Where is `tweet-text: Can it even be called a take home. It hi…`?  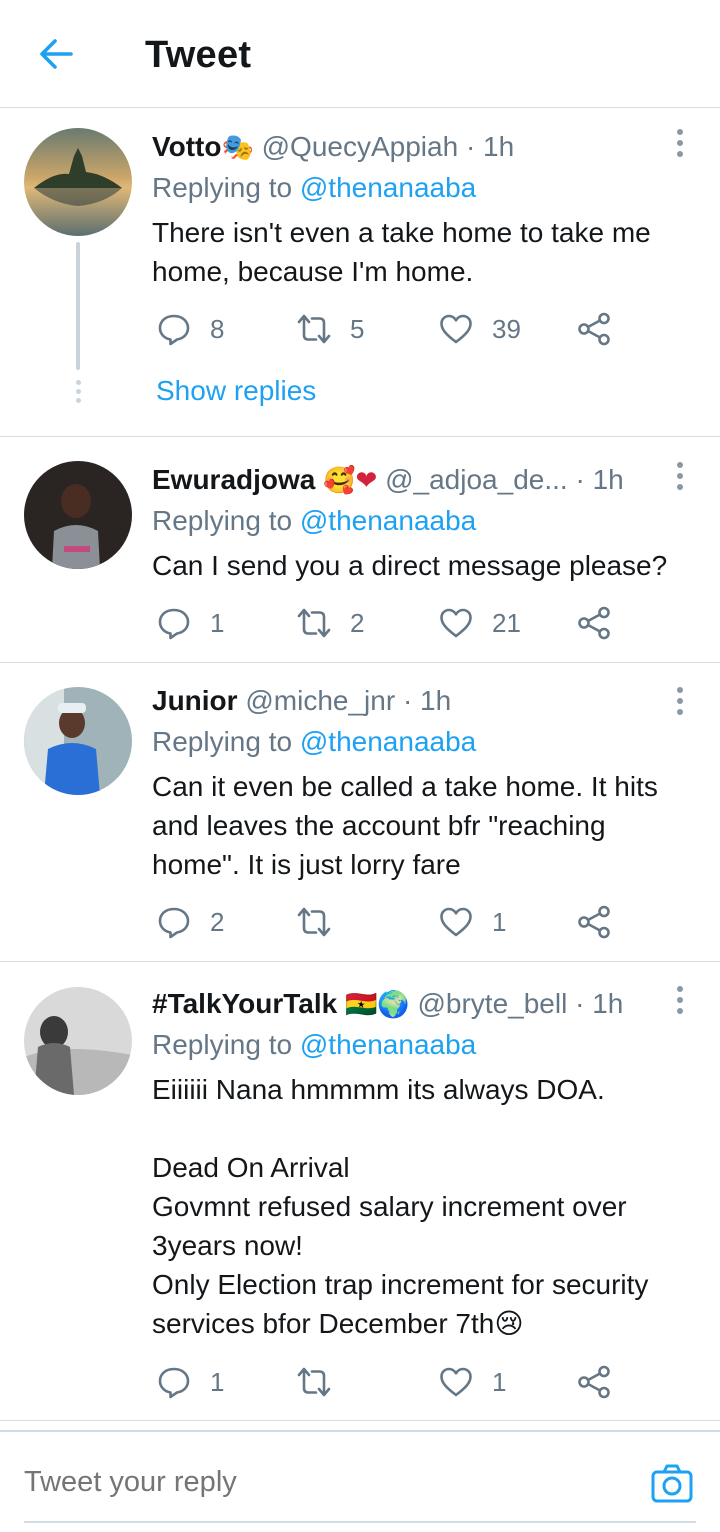
tweet-text: Can it even be called a take home. It hi… is located at coordinates (409, 825).